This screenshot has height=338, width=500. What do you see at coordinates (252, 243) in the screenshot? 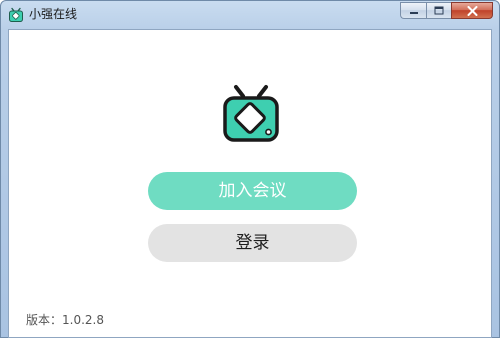
I see `login-button: 登录` at bounding box center [252, 243].